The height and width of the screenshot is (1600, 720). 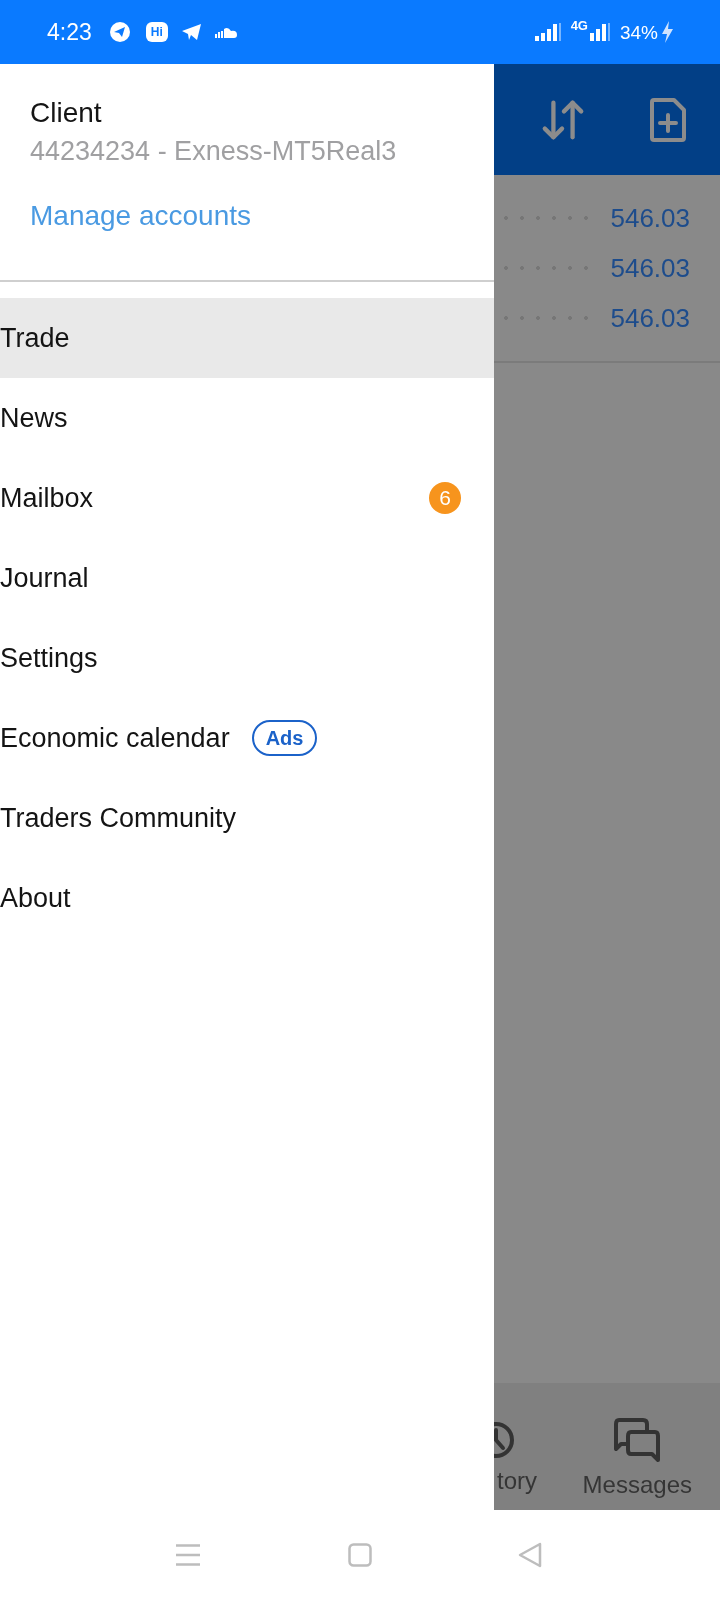 I want to click on account-number: 44234234 - Exness-MT5Real3, so click(x=214, y=151).